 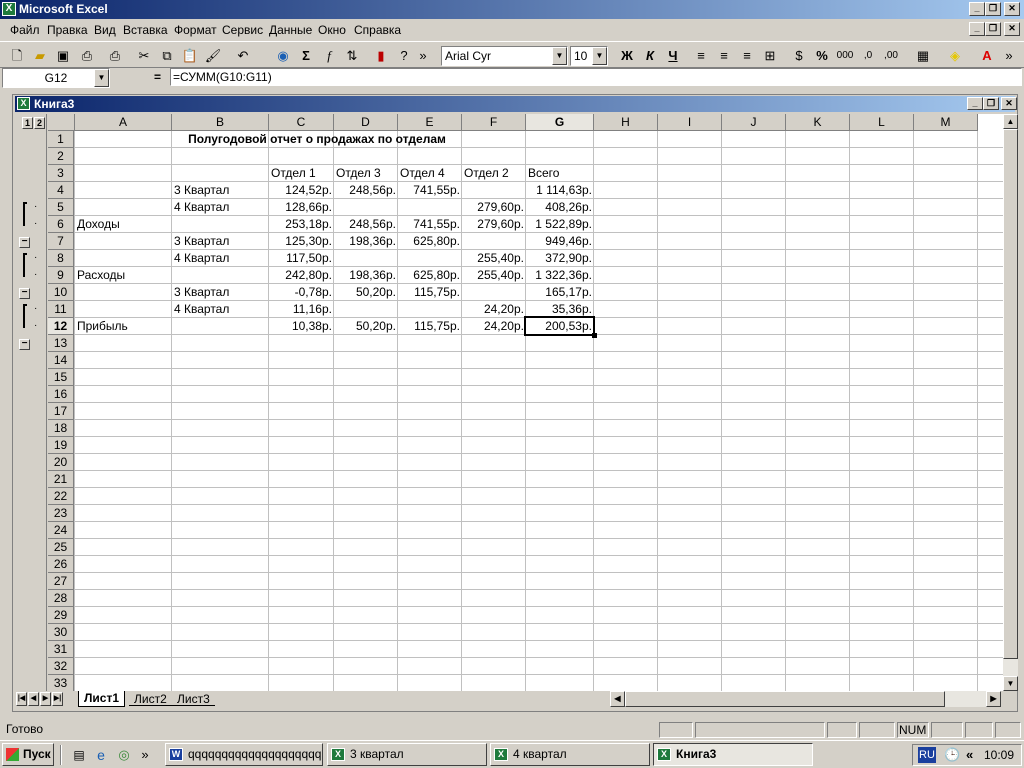 What do you see at coordinates (306, 56) in the screenshot?
I see `autosum-icon: Σ` at bounding box center [306, 56].